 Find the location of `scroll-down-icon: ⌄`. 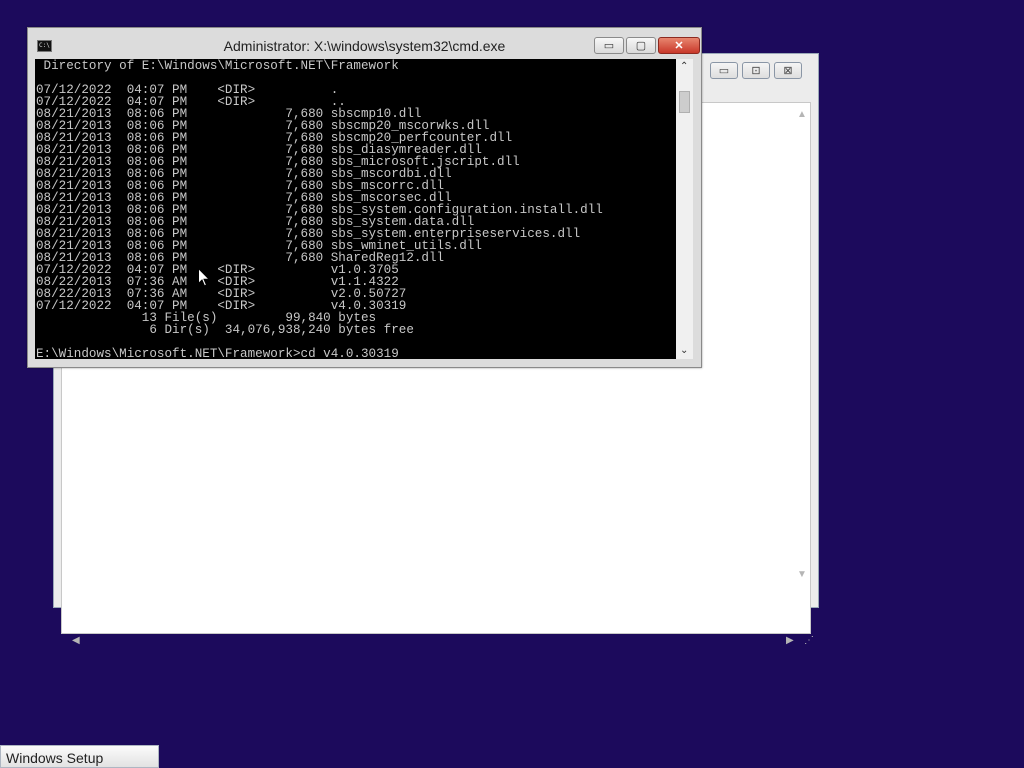

scroll-down-icon: ⌄ is located at coordinates (684, 350).